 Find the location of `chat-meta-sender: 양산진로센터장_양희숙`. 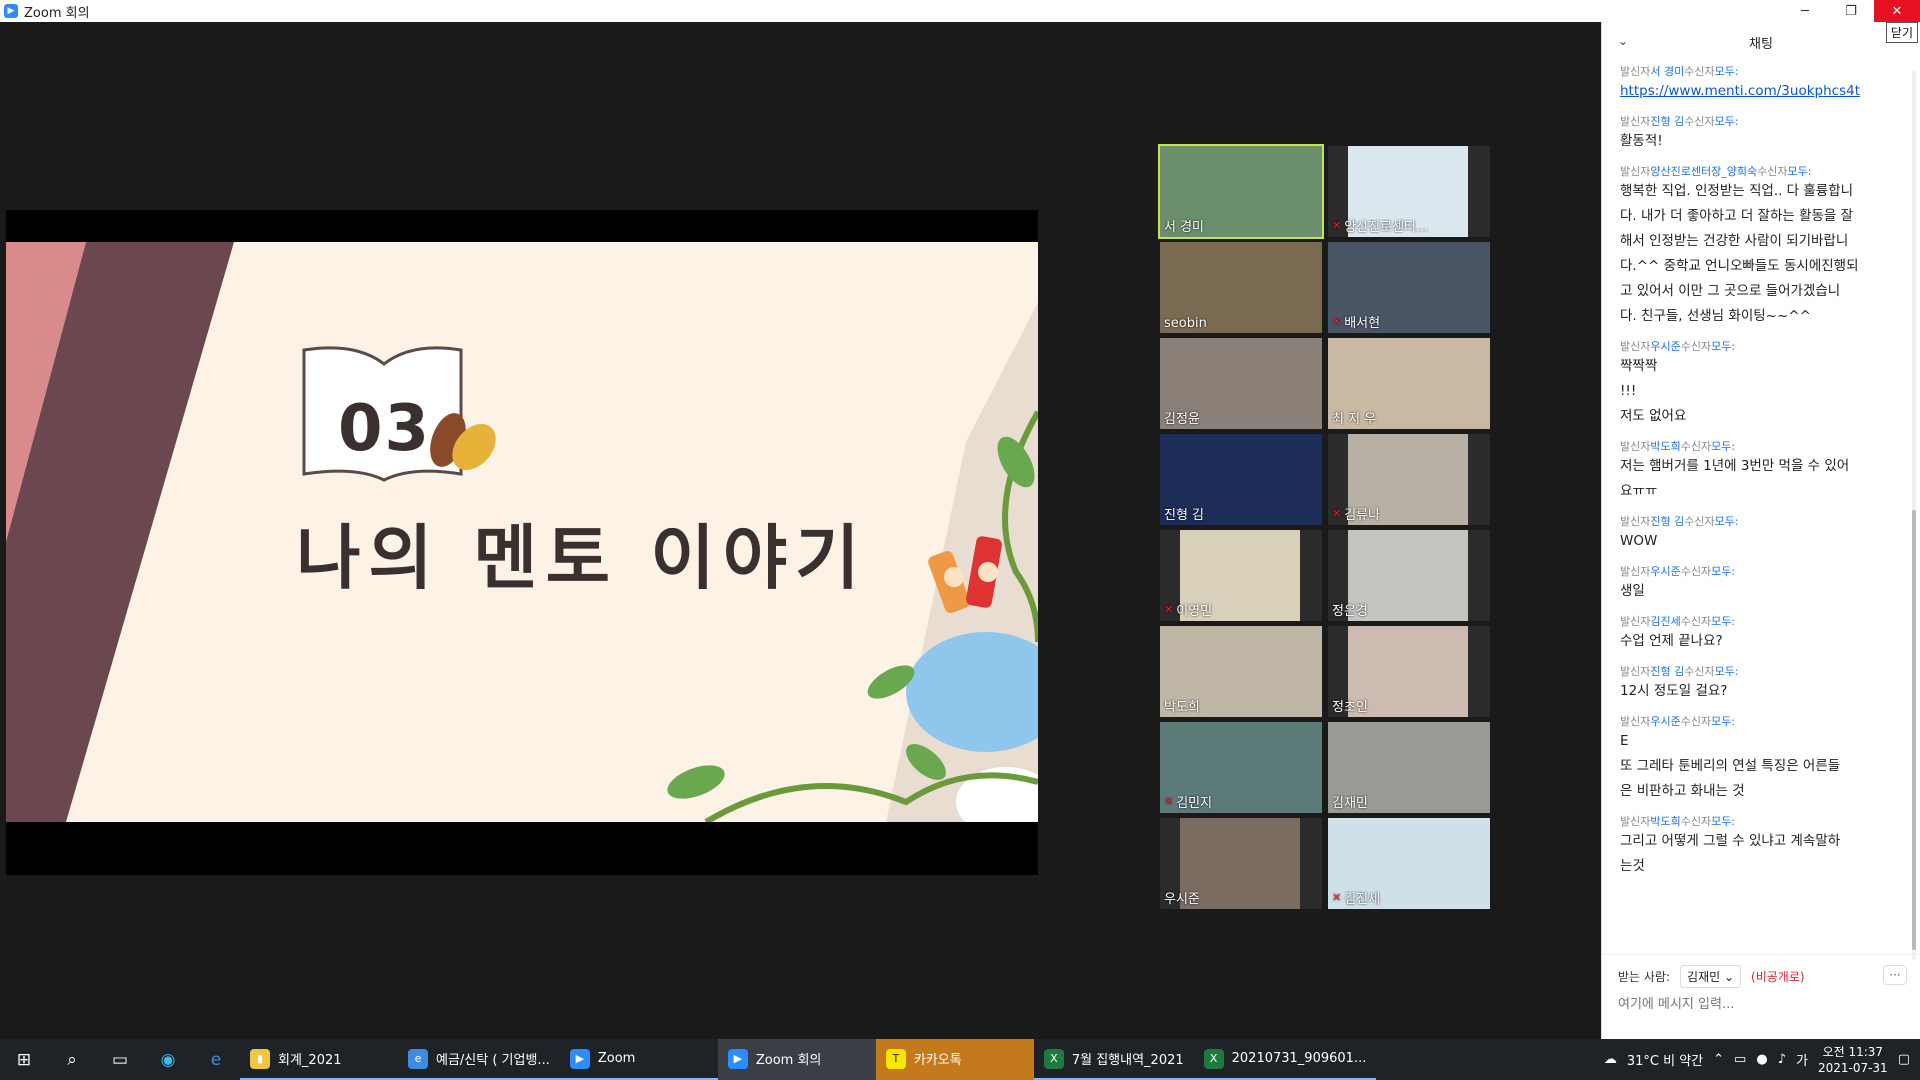

chat-meta-sender: 양산진로센터장_양희숙 is located at coordinates (1703, 171).